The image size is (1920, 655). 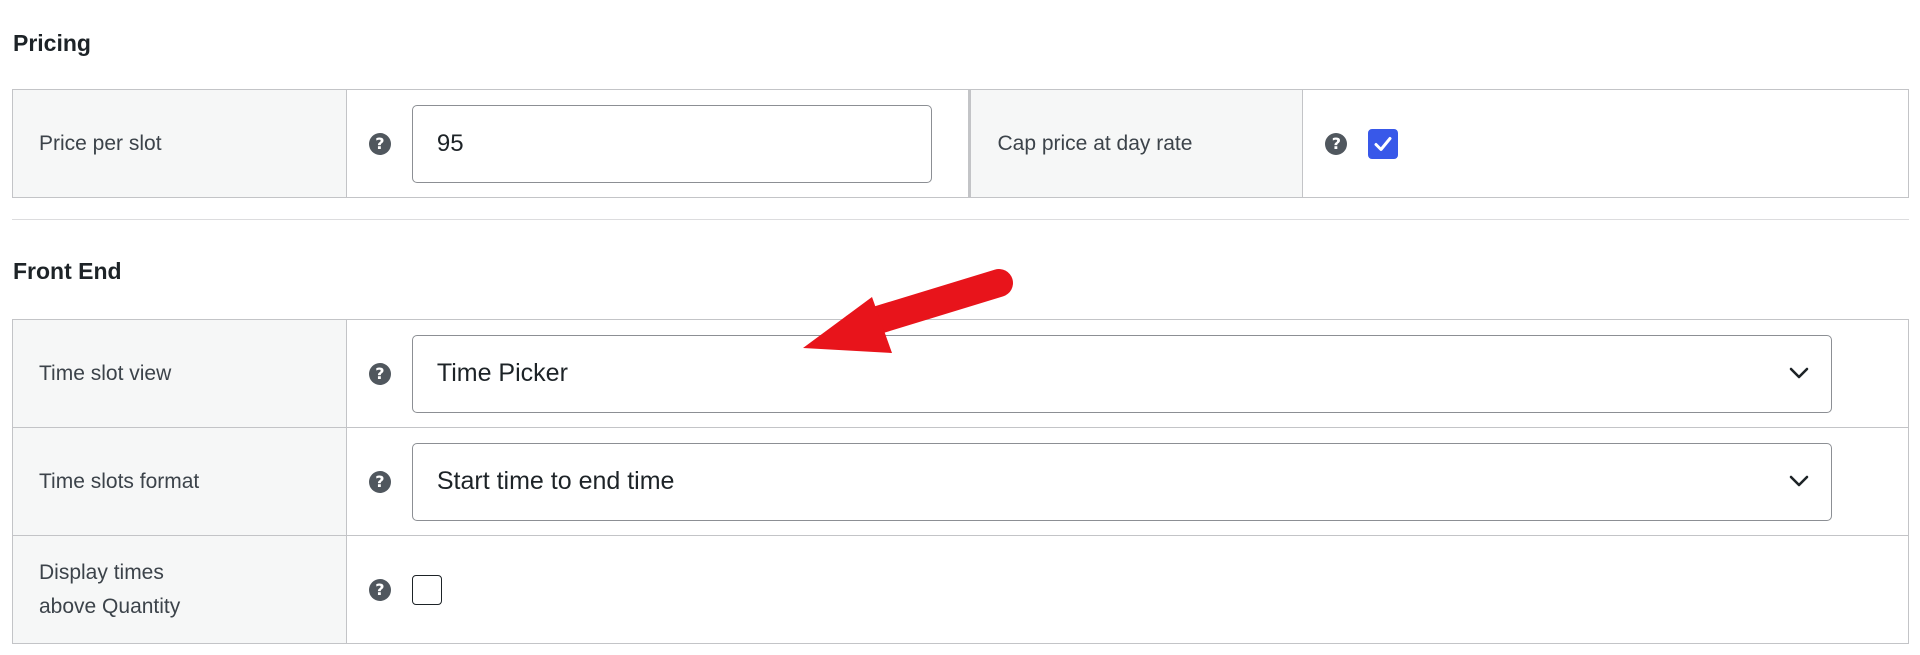 What do you see at coordinates (555, 480) in the screenshot?
I see `time-slots-format-selected-value: Start time to end time` at bounding box center [555, 480].